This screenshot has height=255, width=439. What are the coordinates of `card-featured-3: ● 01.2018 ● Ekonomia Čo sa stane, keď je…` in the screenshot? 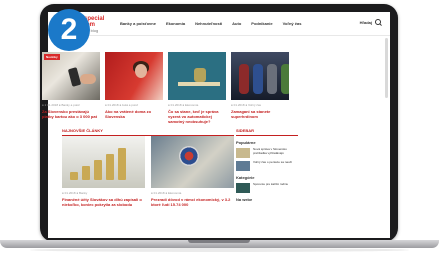 It's located at (197, 92).